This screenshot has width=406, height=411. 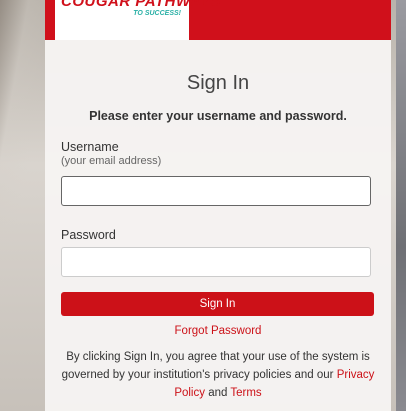 I want to click on logo: COUGAR PATHWAYS TO SUCCESS!, so click(x=138, y=20).